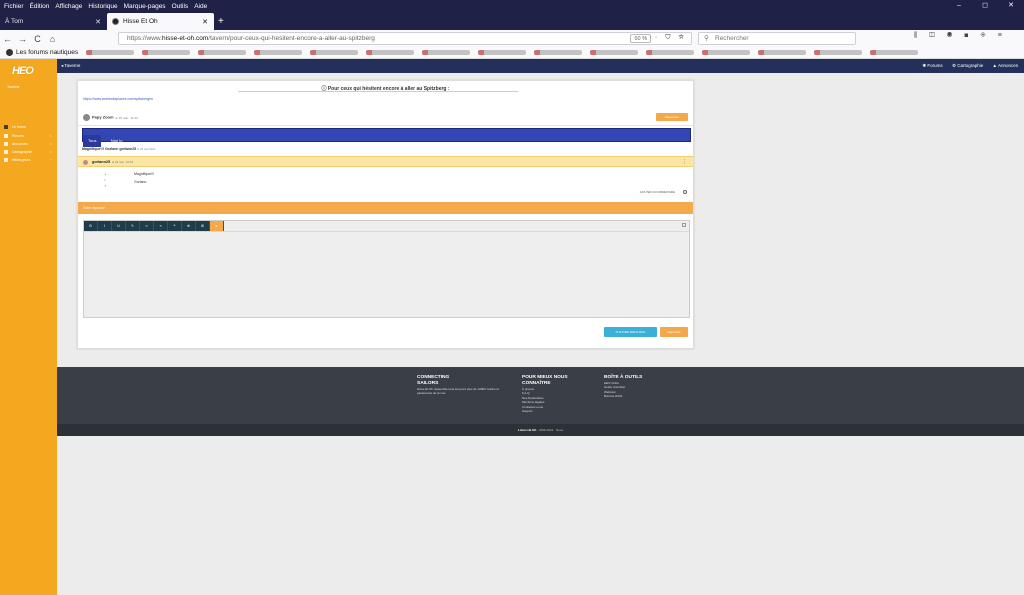  What do you see at coordinates (189, 226) in the screenshot?
I see `link-icon: ⊕` at bounding box center [189, 226].